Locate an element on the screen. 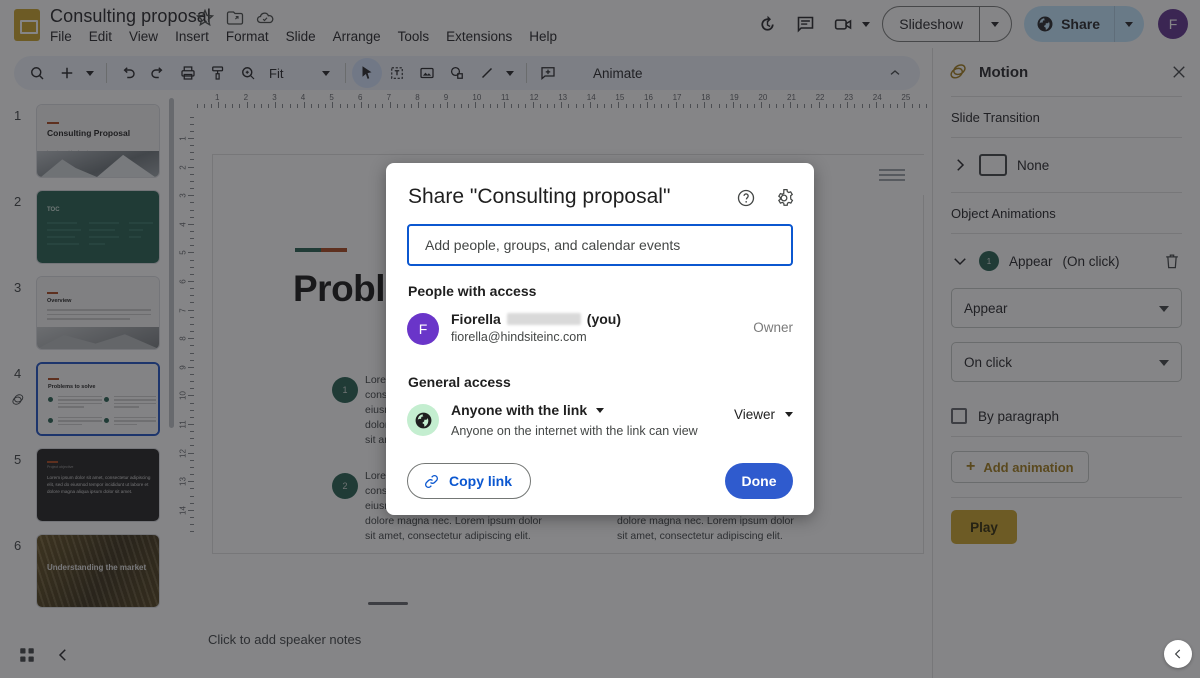  avatar: F is located at coordinates (423, 329).